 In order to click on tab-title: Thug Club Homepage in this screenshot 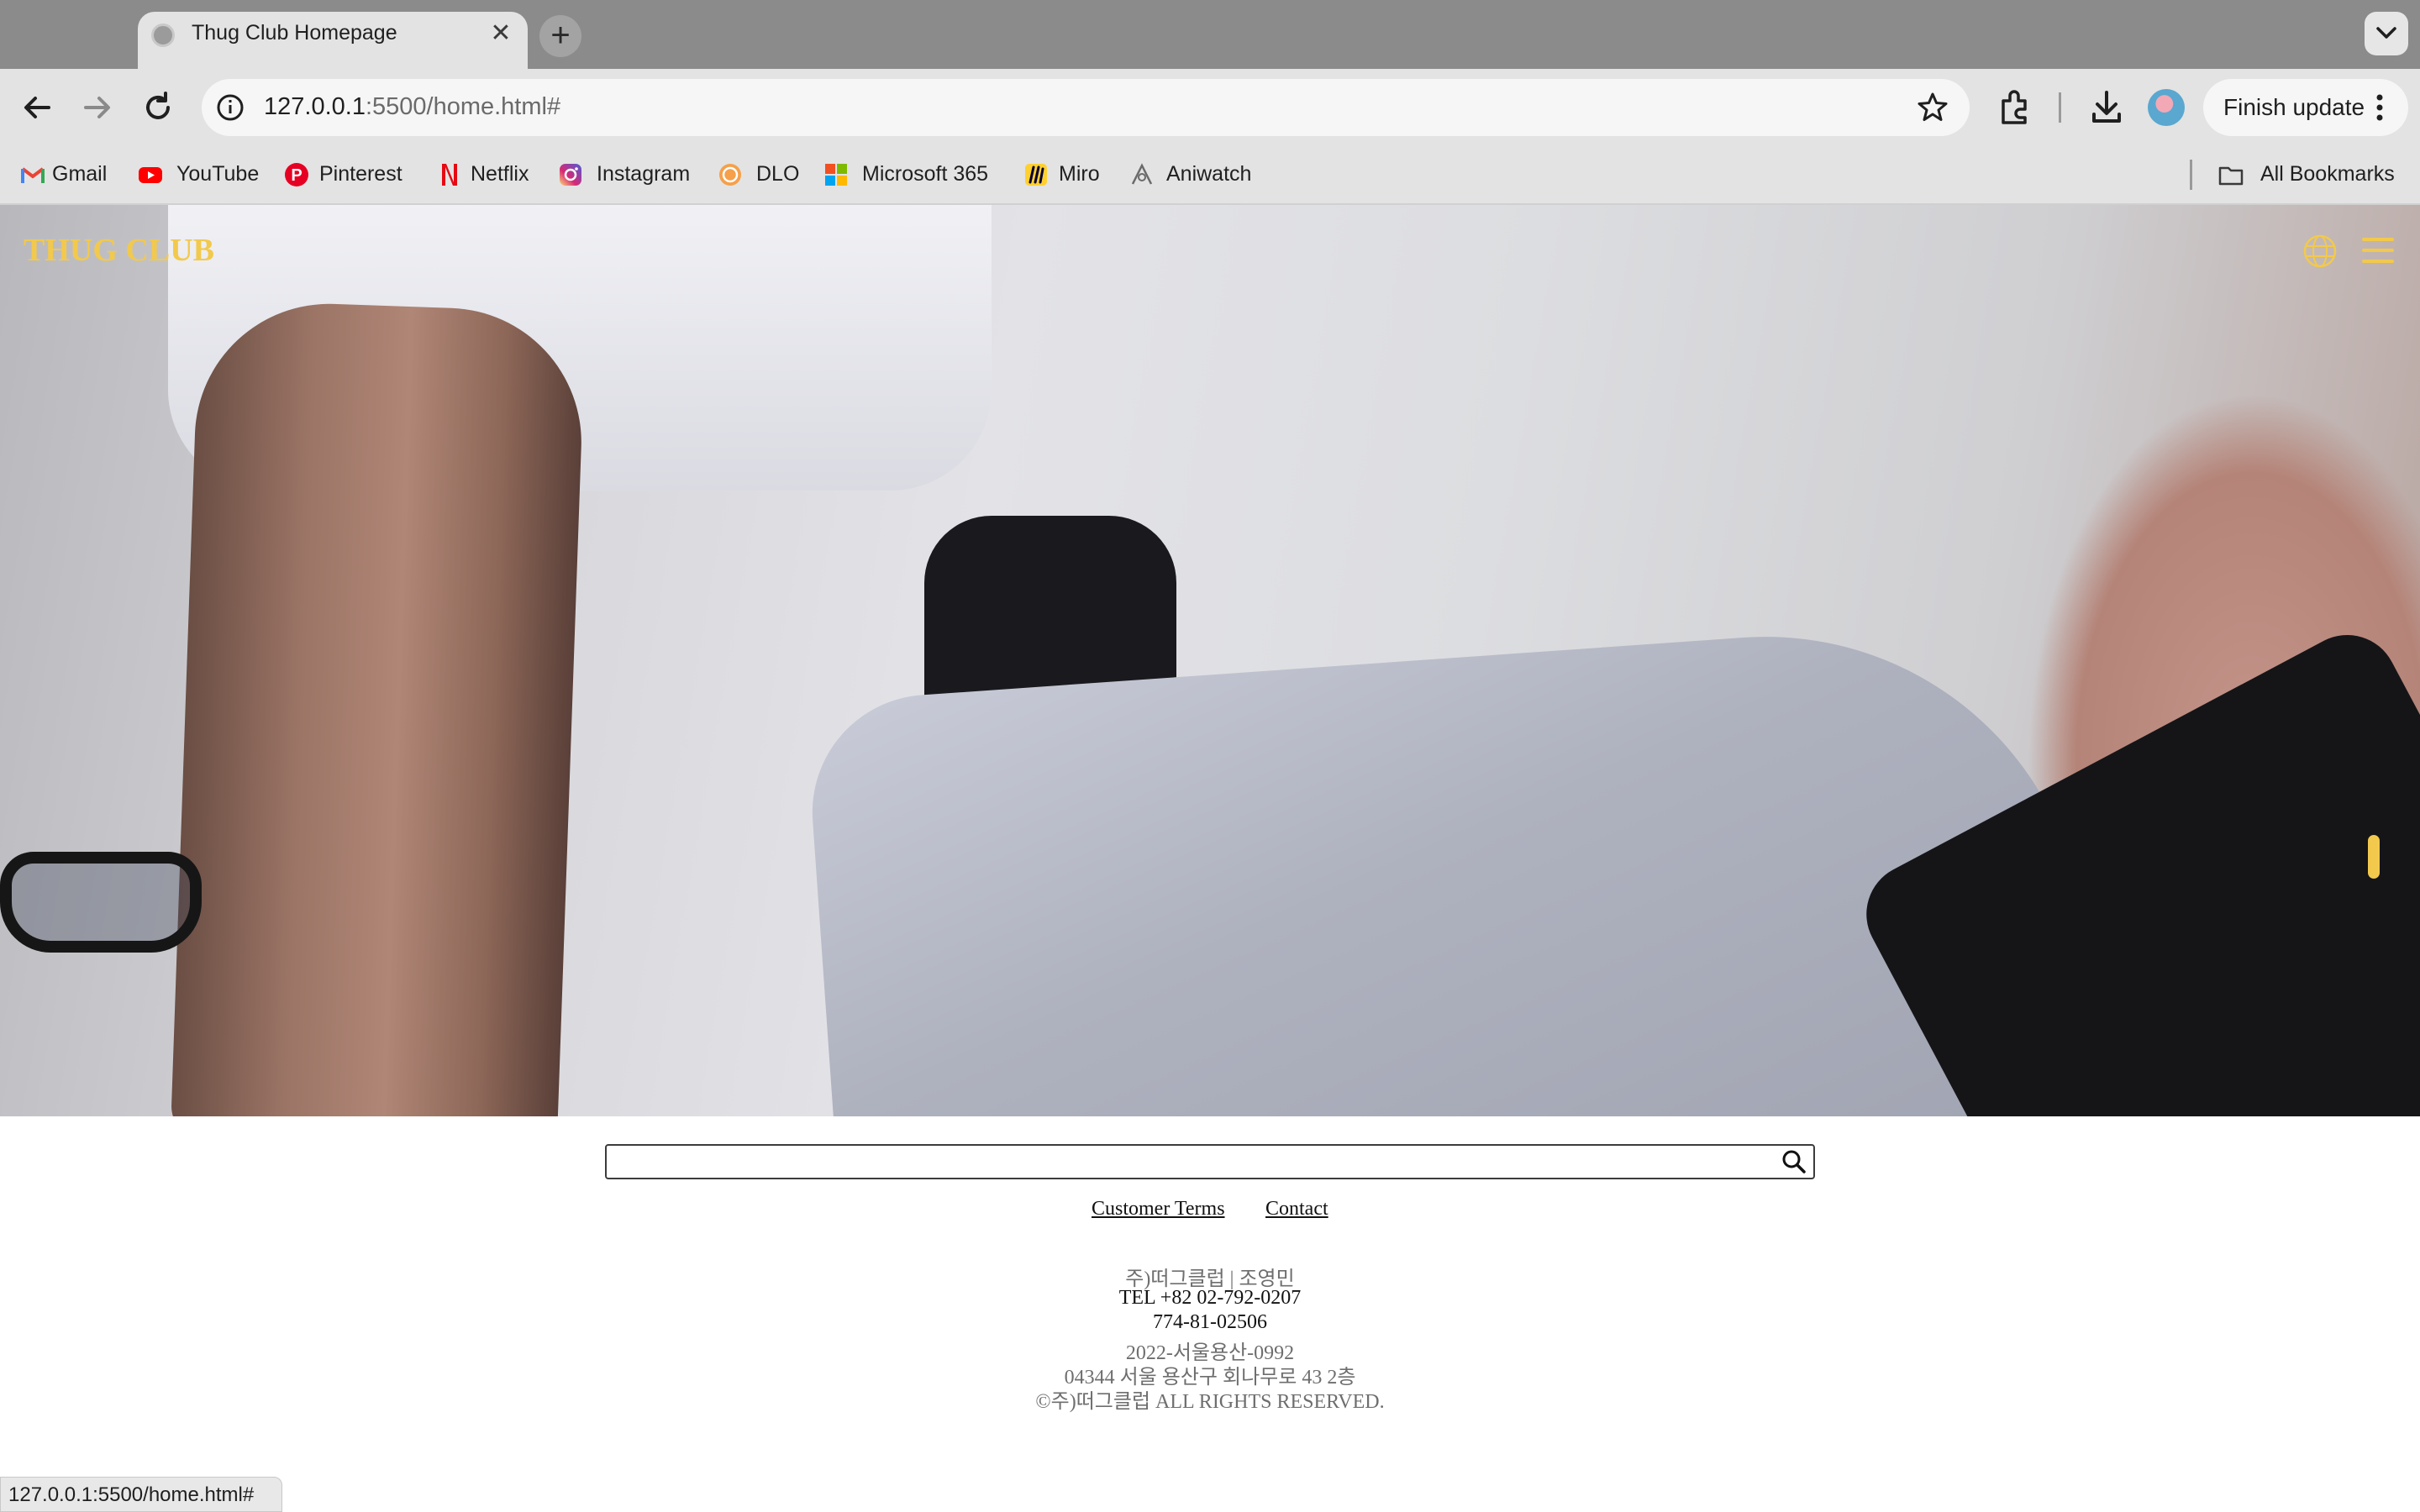, I will do `click(294, 33)`.